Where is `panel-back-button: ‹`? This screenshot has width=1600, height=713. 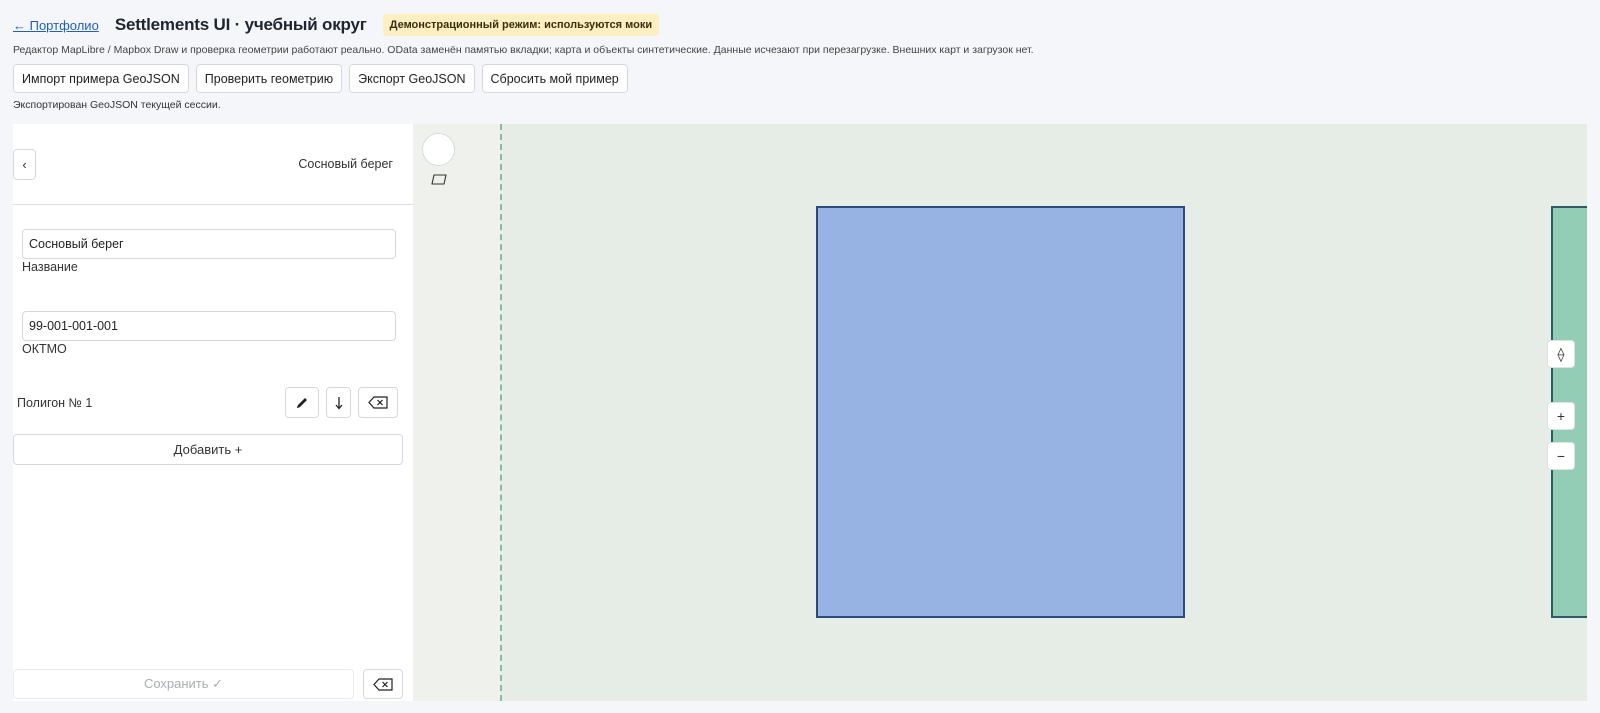
panel-back-button: ‹ is located at coordinates (24, 164).